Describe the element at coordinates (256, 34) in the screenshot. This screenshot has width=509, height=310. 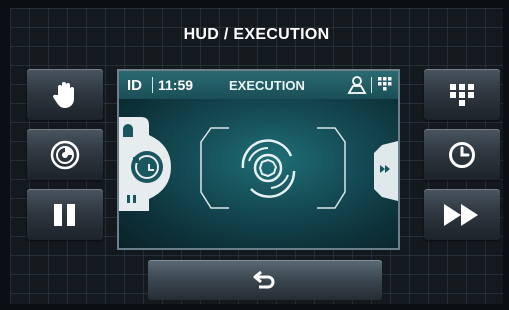
I see `page-title: HUD / EXECUTION` at that location.